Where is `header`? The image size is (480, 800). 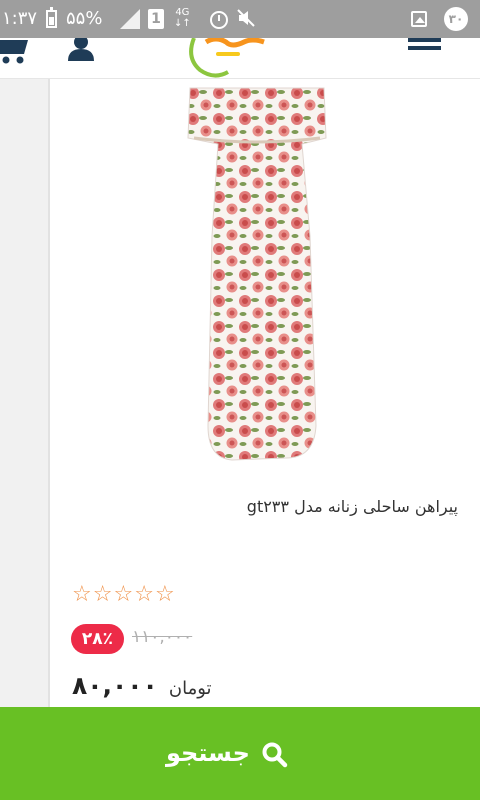 header is located at coordinates (240, 58).